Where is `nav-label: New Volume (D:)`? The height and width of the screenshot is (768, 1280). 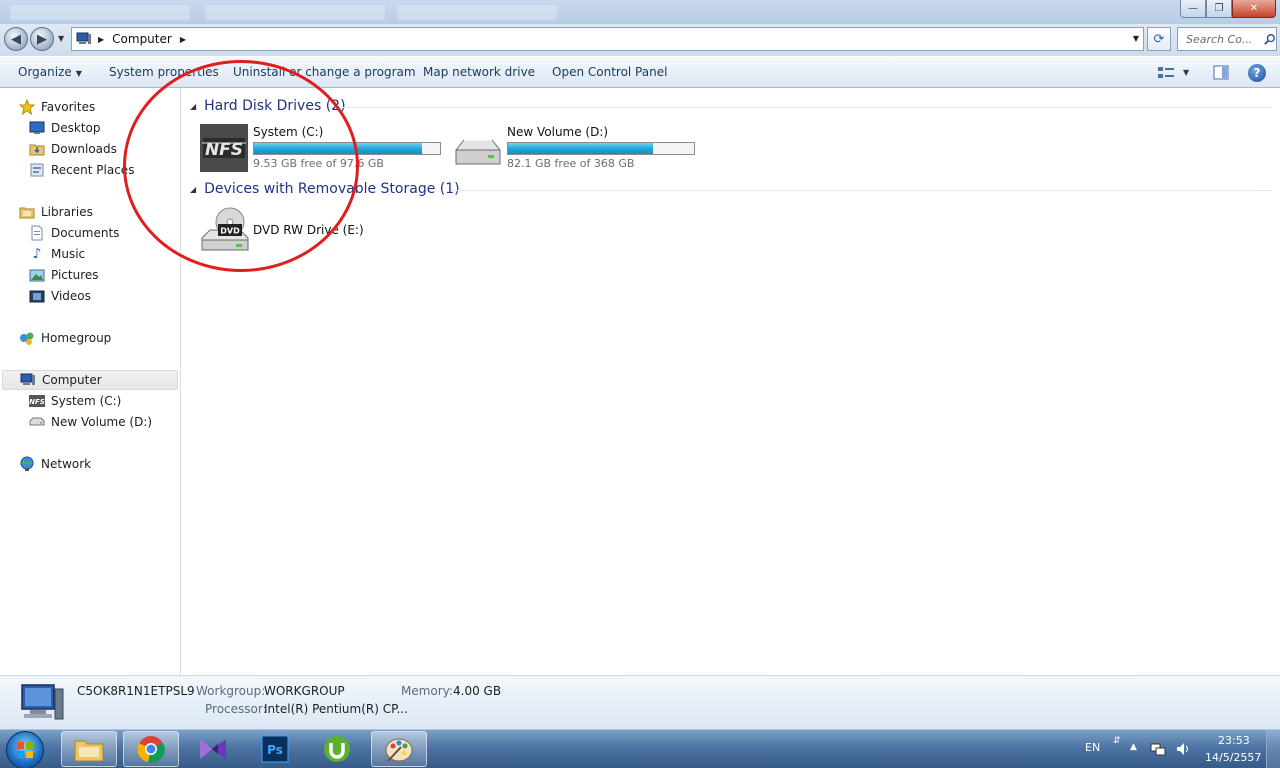
nav-label: New Volume (D:) is located at coordinates (102, 422).